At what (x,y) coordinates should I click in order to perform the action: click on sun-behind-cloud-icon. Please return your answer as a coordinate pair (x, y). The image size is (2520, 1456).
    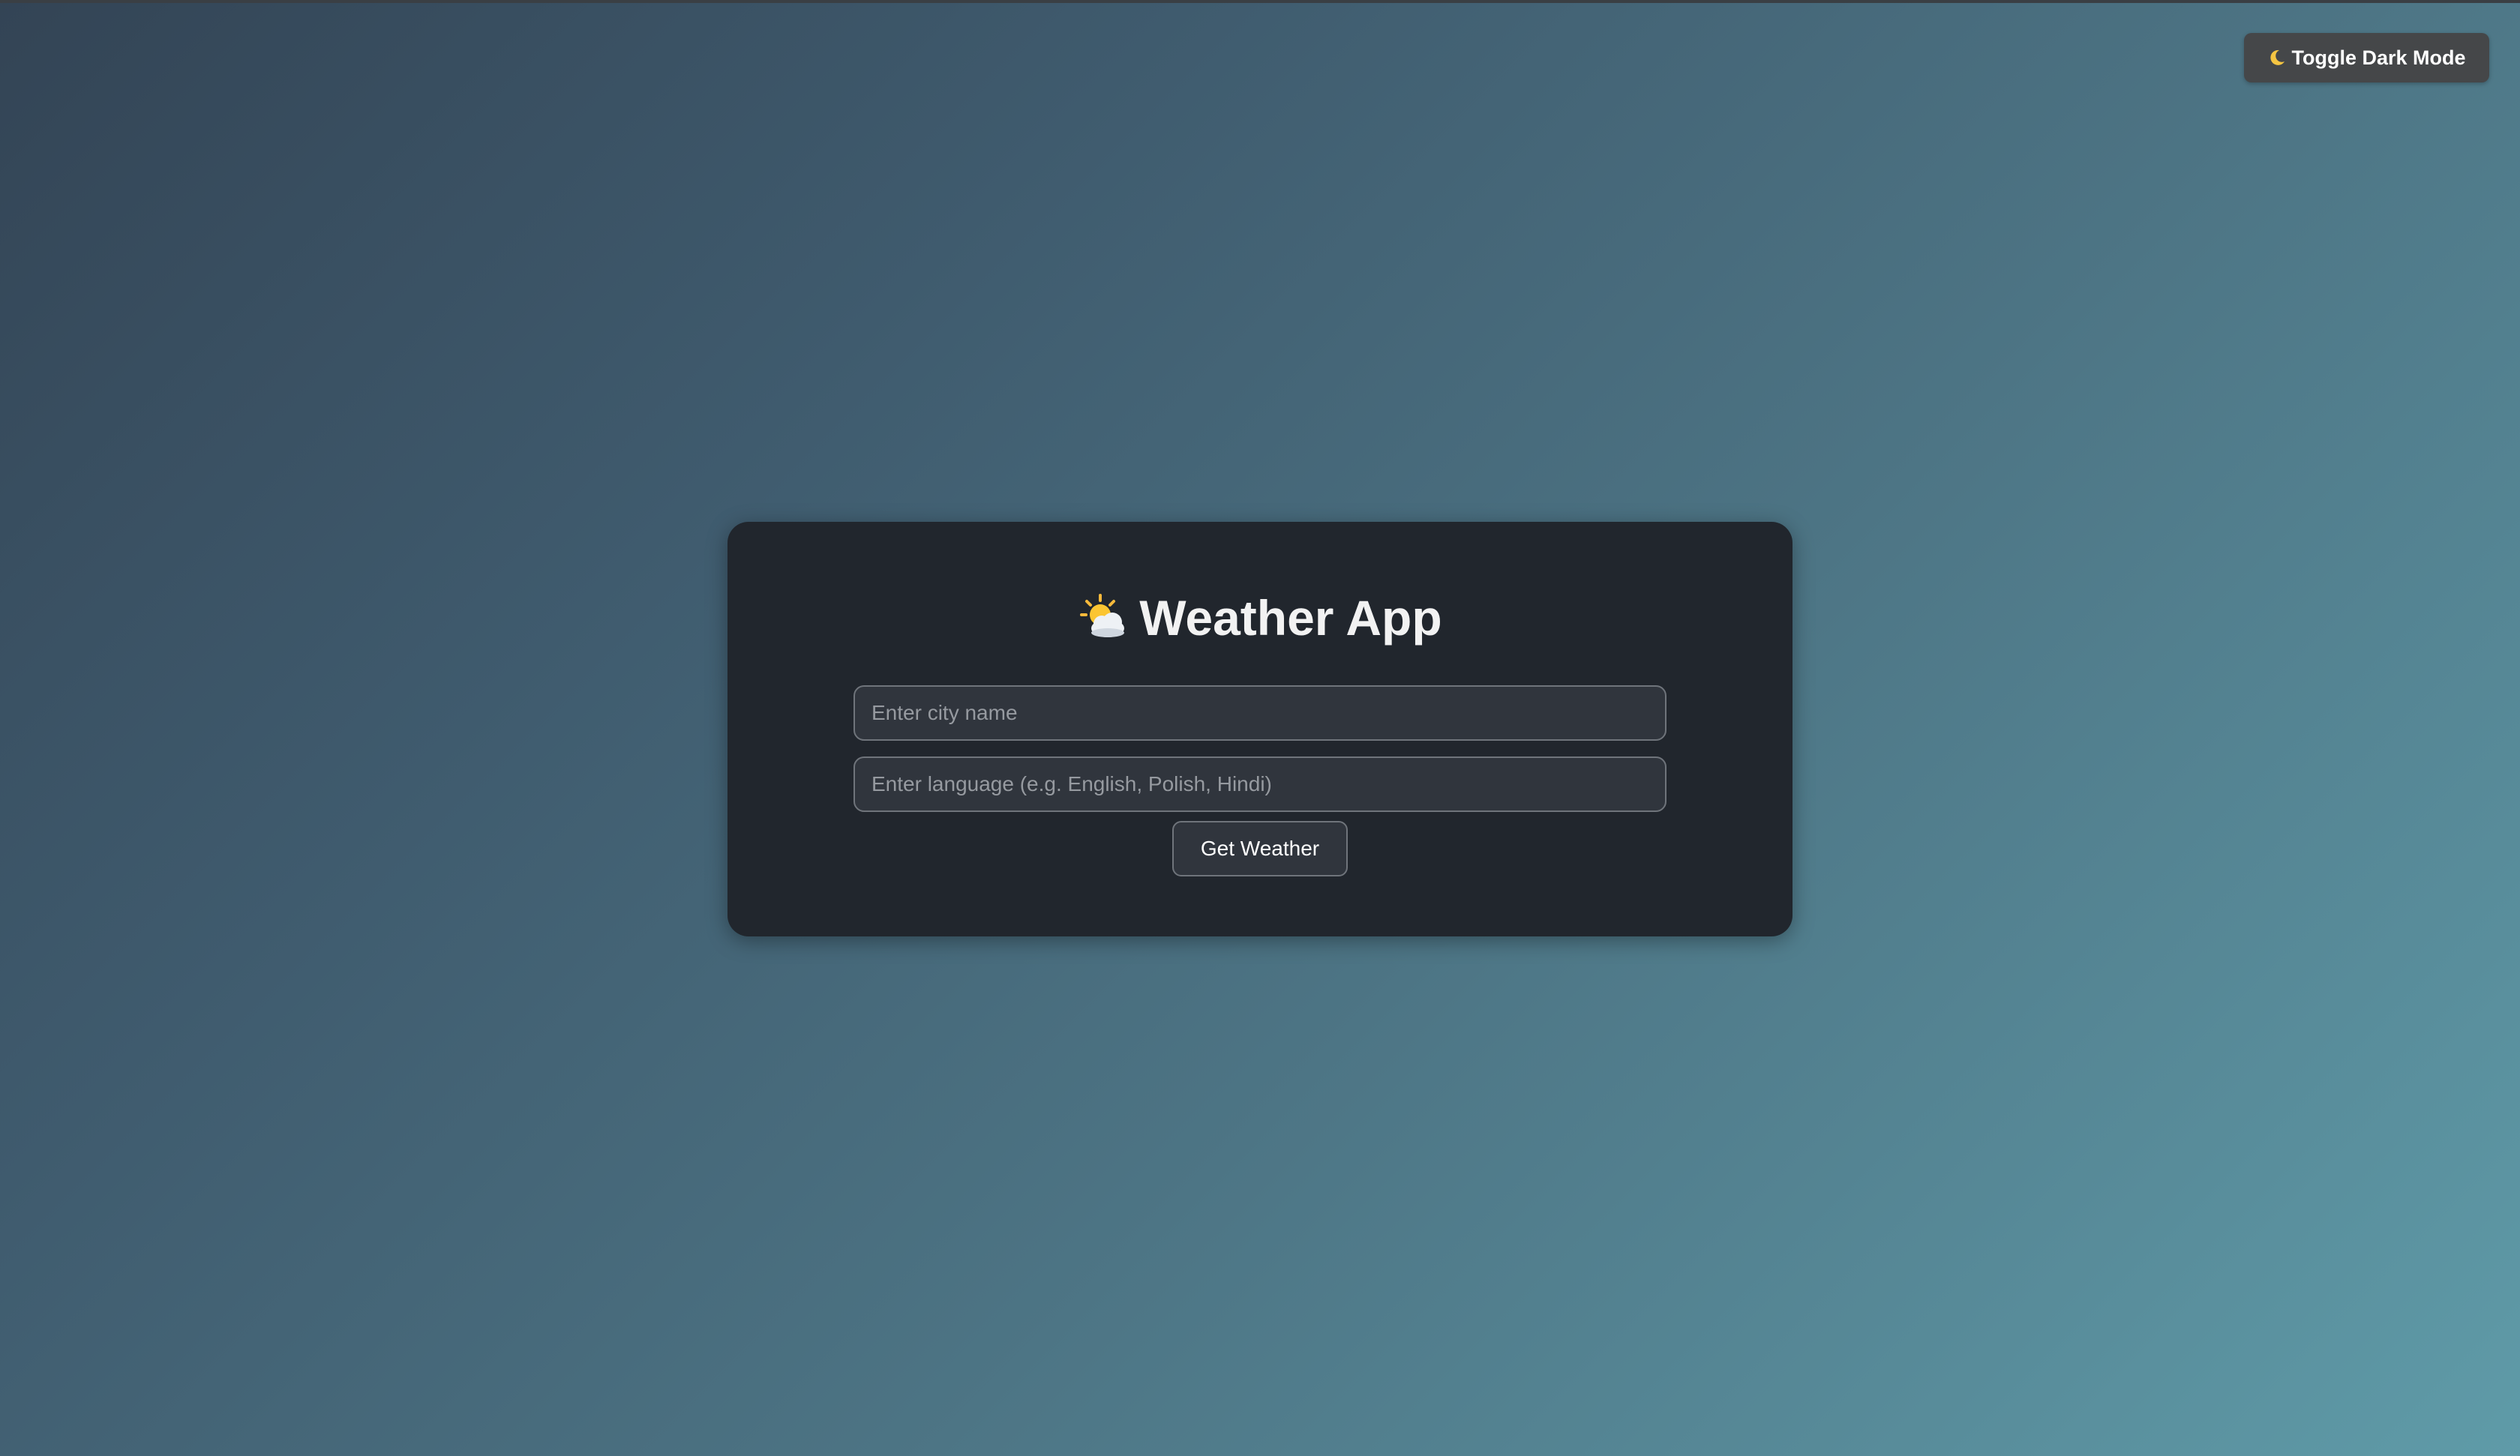
    Looking at the image, I should click on (1103, 617).